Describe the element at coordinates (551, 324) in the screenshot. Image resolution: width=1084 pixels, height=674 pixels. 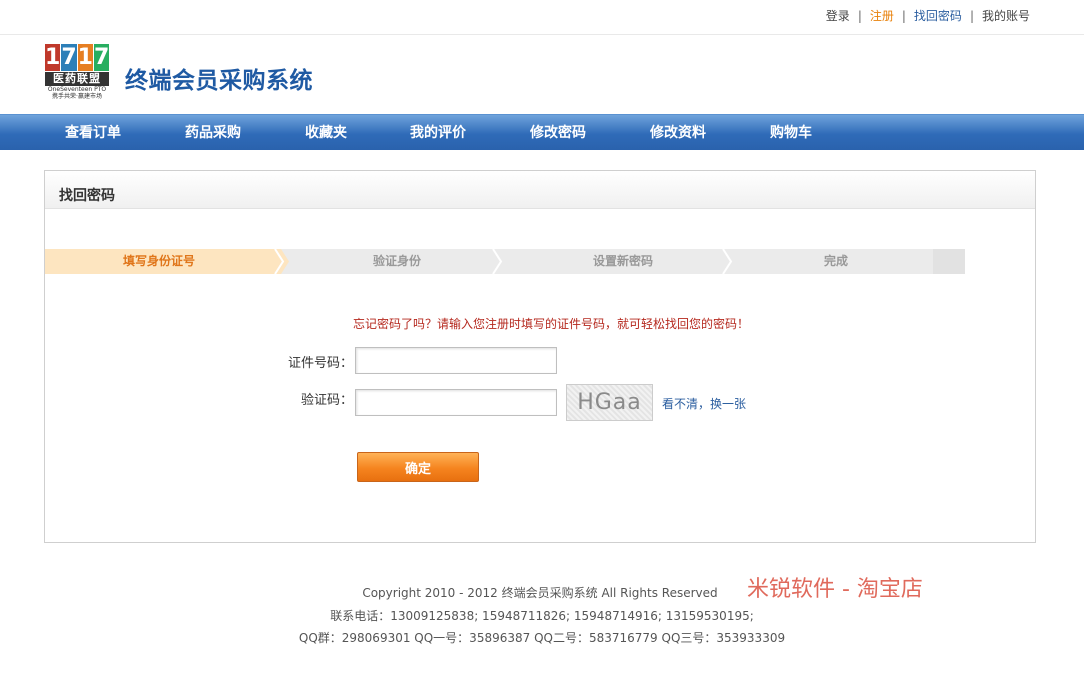
I see `hint-text: 忘记密码了吗？请输入您注册时填写的证件号码，就可轻松找回您的密码！` at that location.